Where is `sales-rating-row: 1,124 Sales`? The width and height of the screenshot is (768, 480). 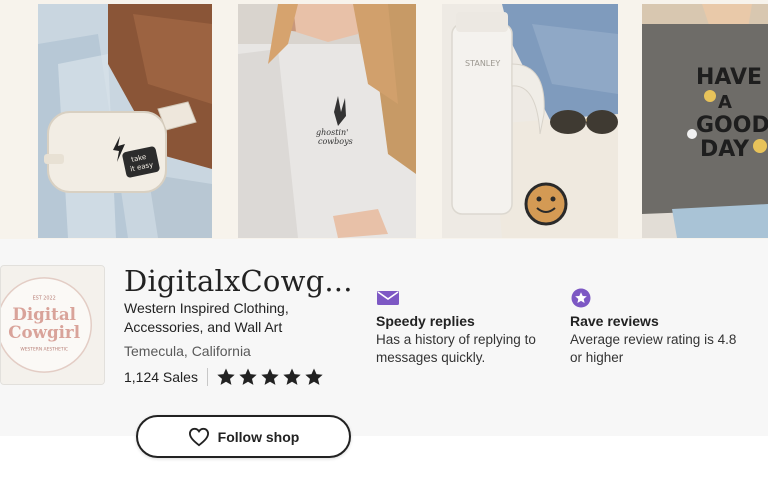 sales-rating-row: 1,124 Sales is located at coordinates (224, 377).